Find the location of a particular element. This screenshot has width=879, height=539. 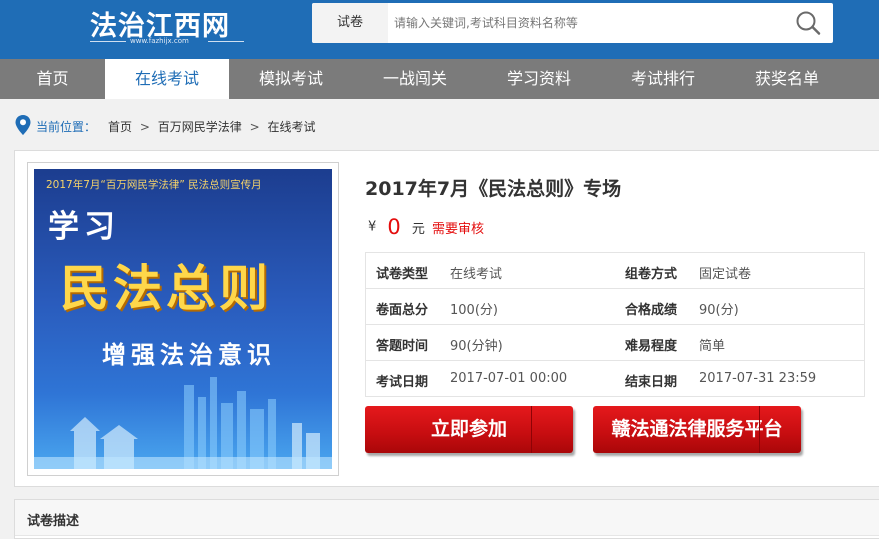

logo-divider-left is located at coordinates (108, 41).